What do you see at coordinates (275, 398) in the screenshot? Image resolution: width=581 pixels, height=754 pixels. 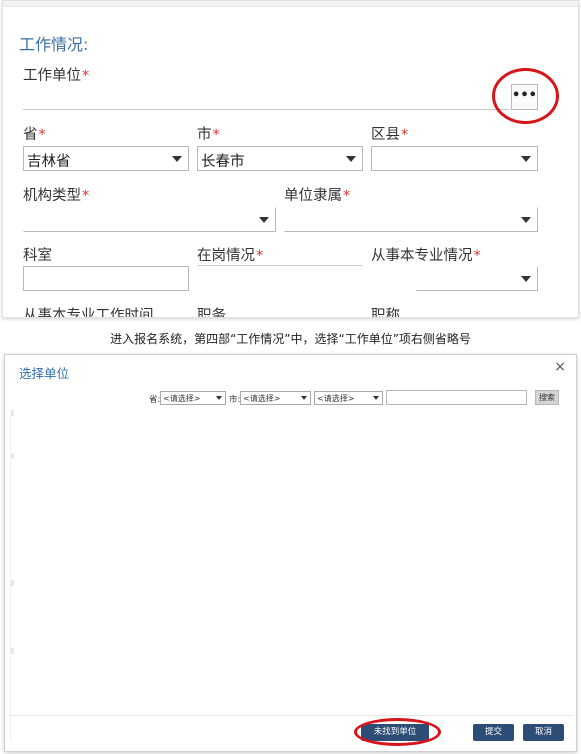 I see `dialog-city-select: <请选择>` at bounding box center [275, 398].